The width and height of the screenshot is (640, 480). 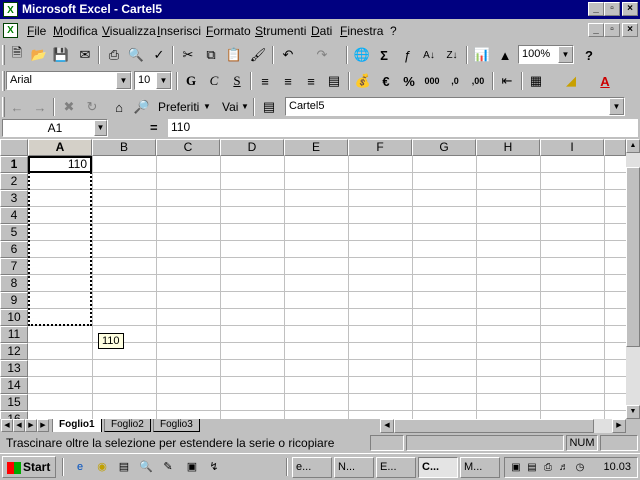 What do you see at coordinates (409, 81) in the screenshot?
I see `percent-button: %` at bounding box center [409, 81].